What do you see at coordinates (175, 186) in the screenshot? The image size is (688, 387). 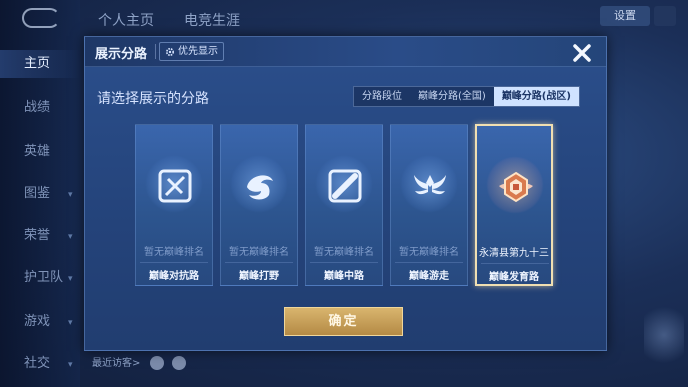 I see `sword-cross-icon` at bounding box center [175, 186].